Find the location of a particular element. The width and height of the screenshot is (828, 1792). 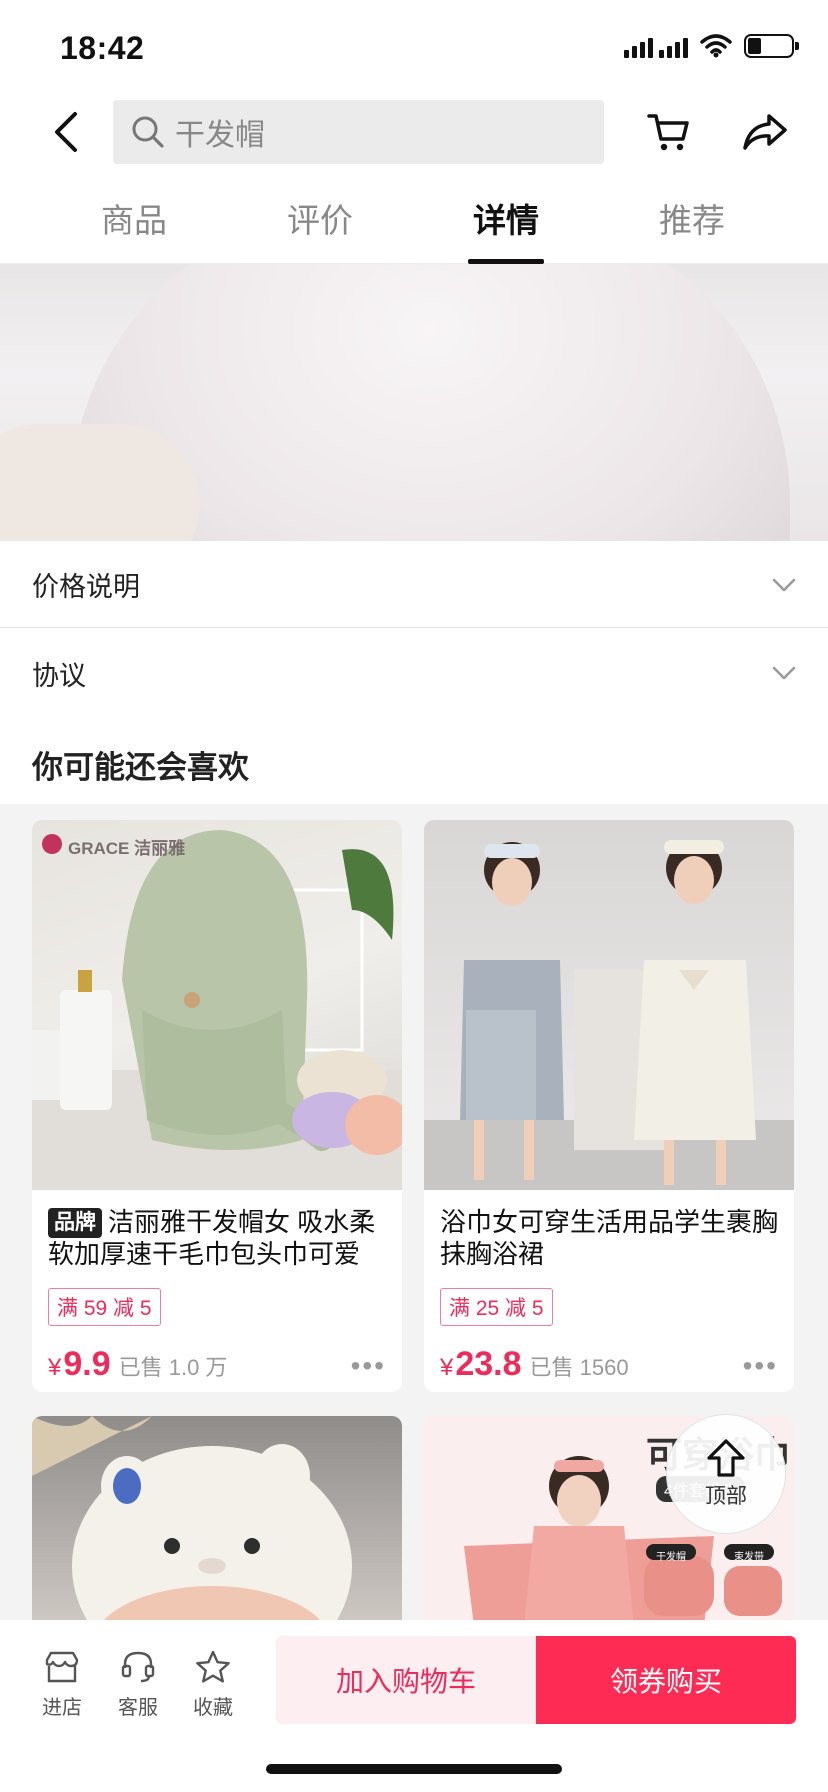

product-card is located at coordinates (217, 1521).